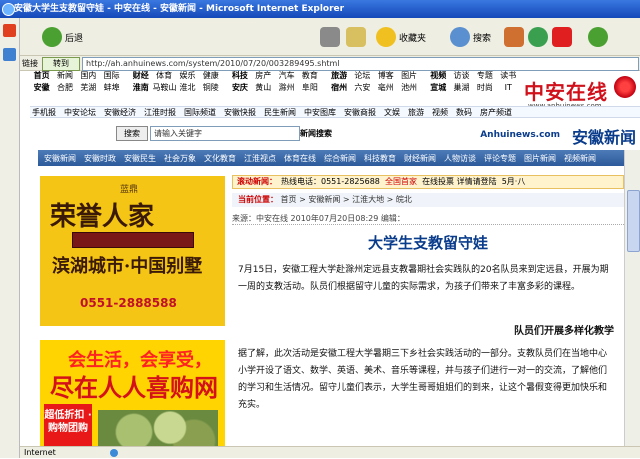  Describe the element at coordinates (330, 182) in the screenshot. I see `banner-item: 热线电话：0551-2825688` at that location.